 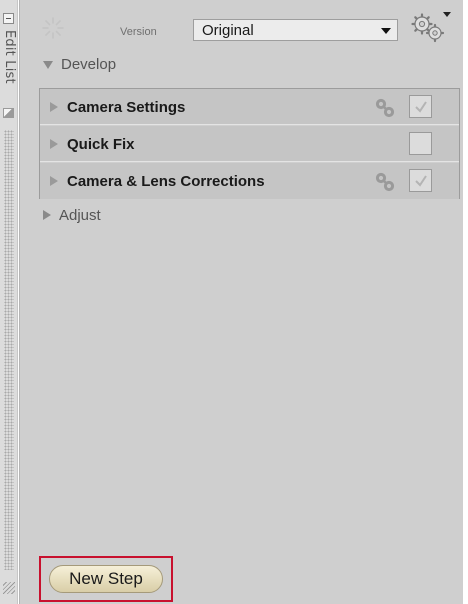 I want to click on step-row-camera-lens-corrections: Camera & Lens Corrections, so click(x=249, y=181).